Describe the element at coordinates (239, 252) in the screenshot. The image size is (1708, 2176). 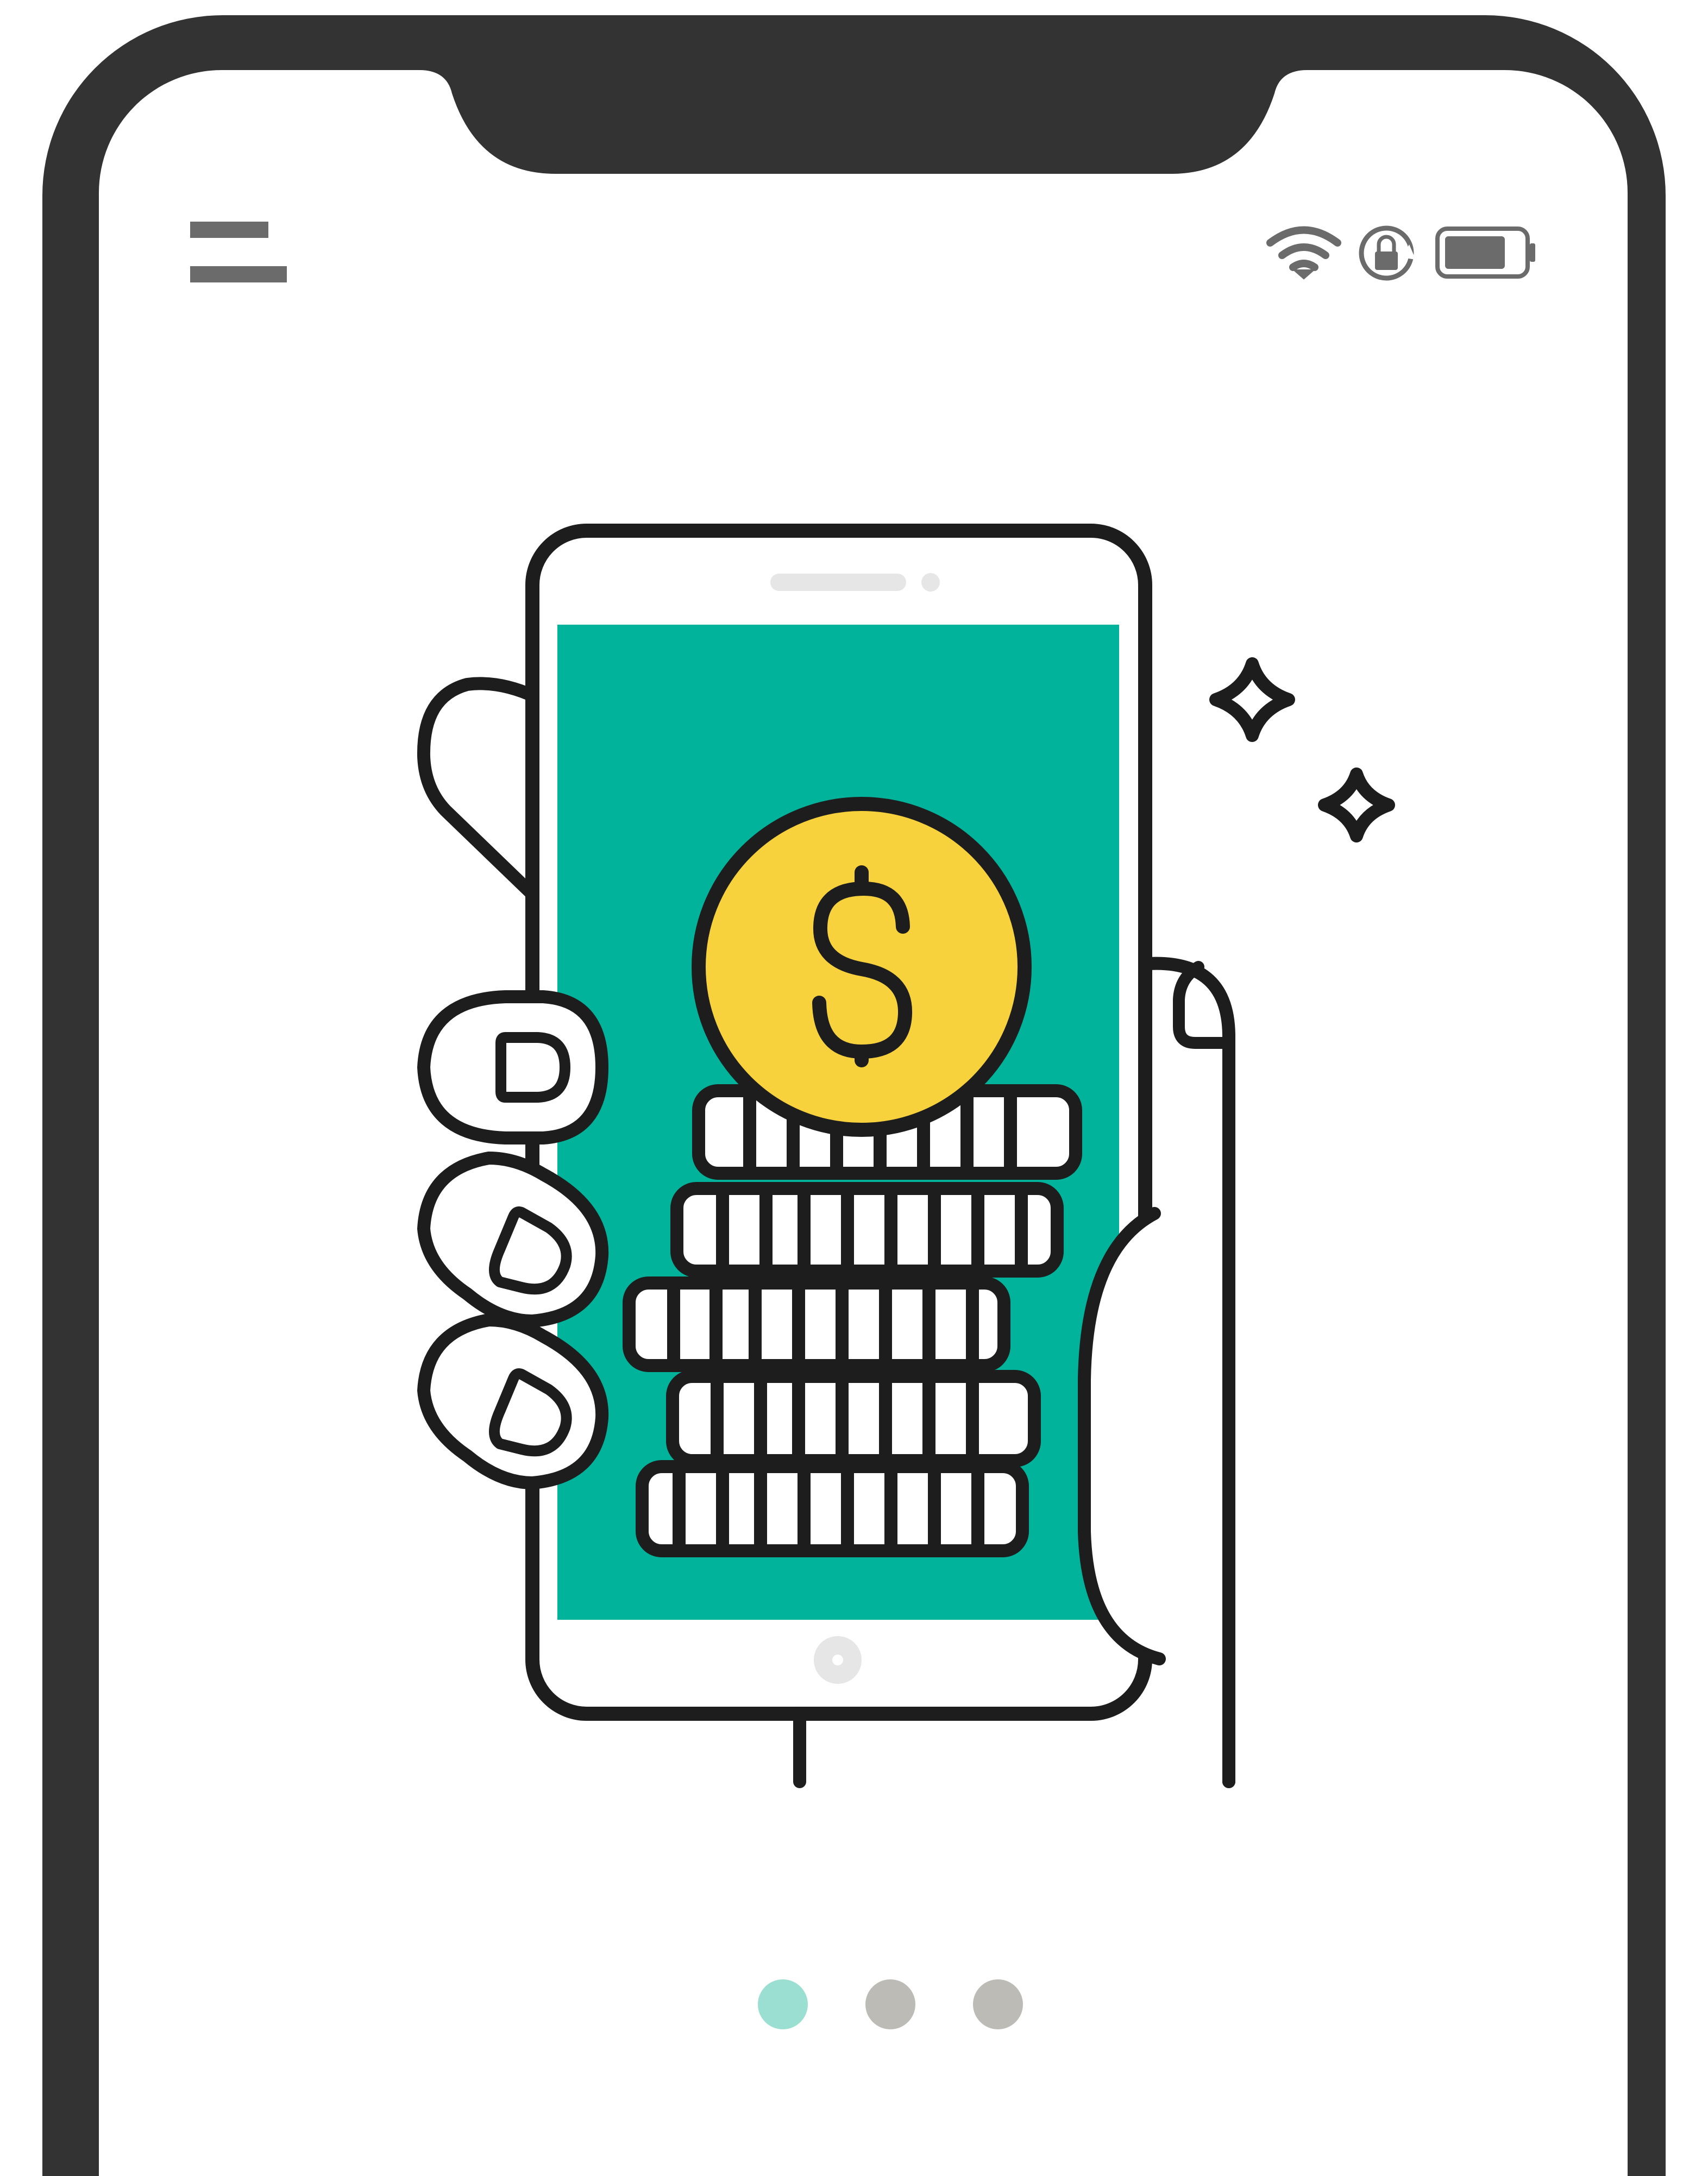
I see `menu-button` at that location.